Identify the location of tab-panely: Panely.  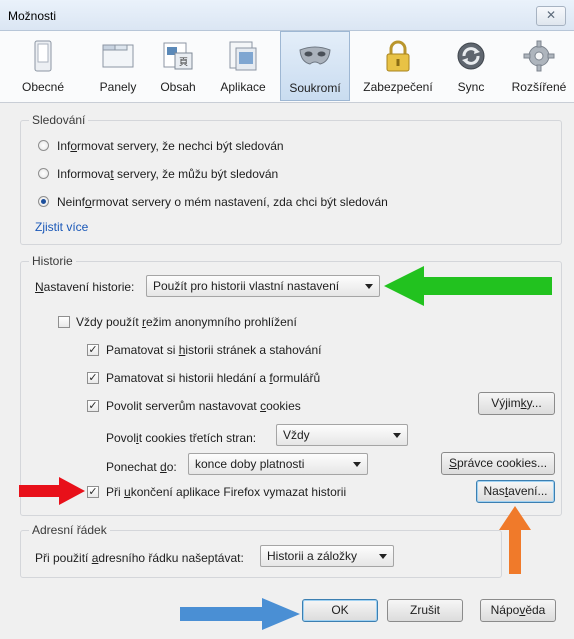
(118, 66).